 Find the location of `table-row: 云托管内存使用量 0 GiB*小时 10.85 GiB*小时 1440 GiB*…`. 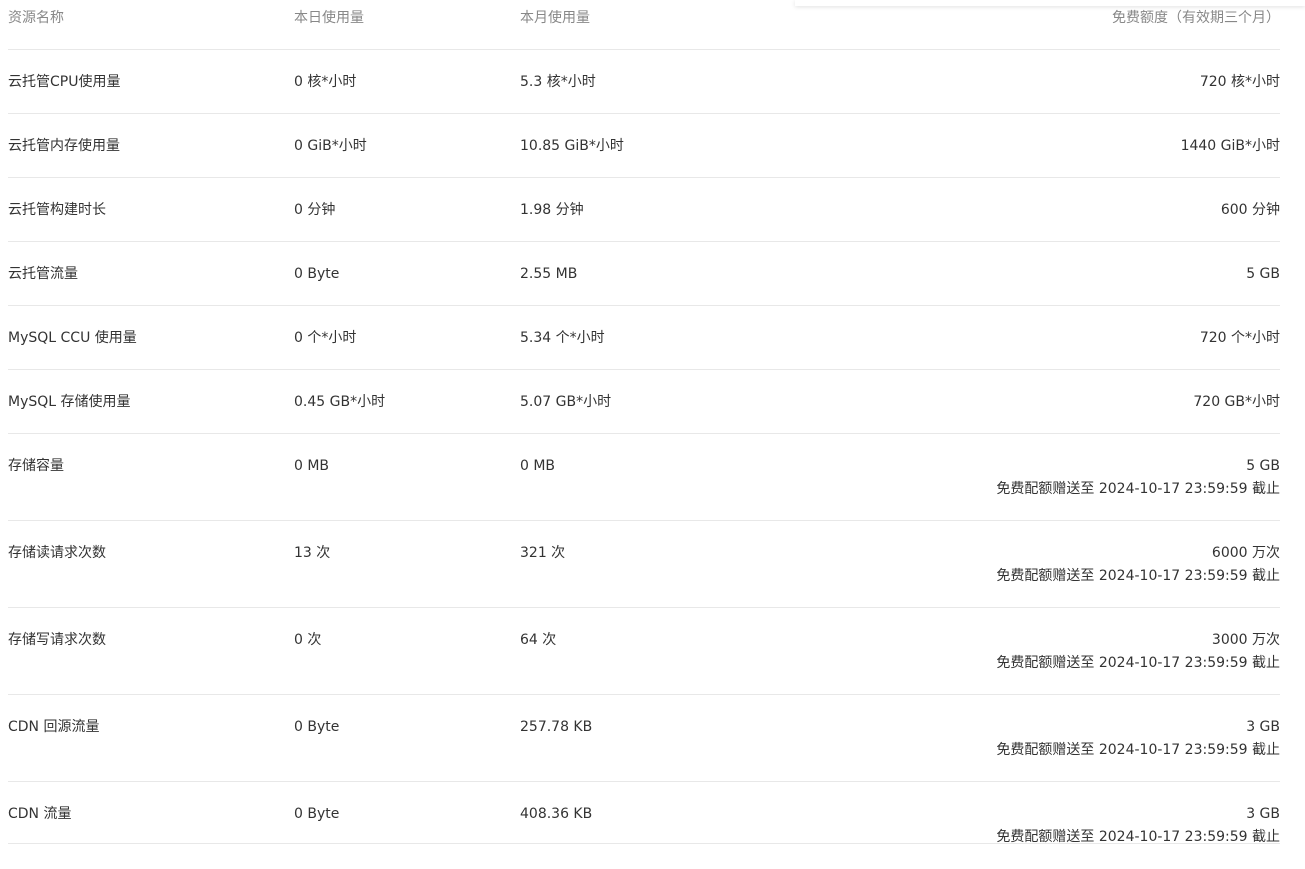

table-row: 云托管内存使用量 0 GiB*小时 10.85 GiB*小时 1440 GiB*… is located at coordinates (644, 146).